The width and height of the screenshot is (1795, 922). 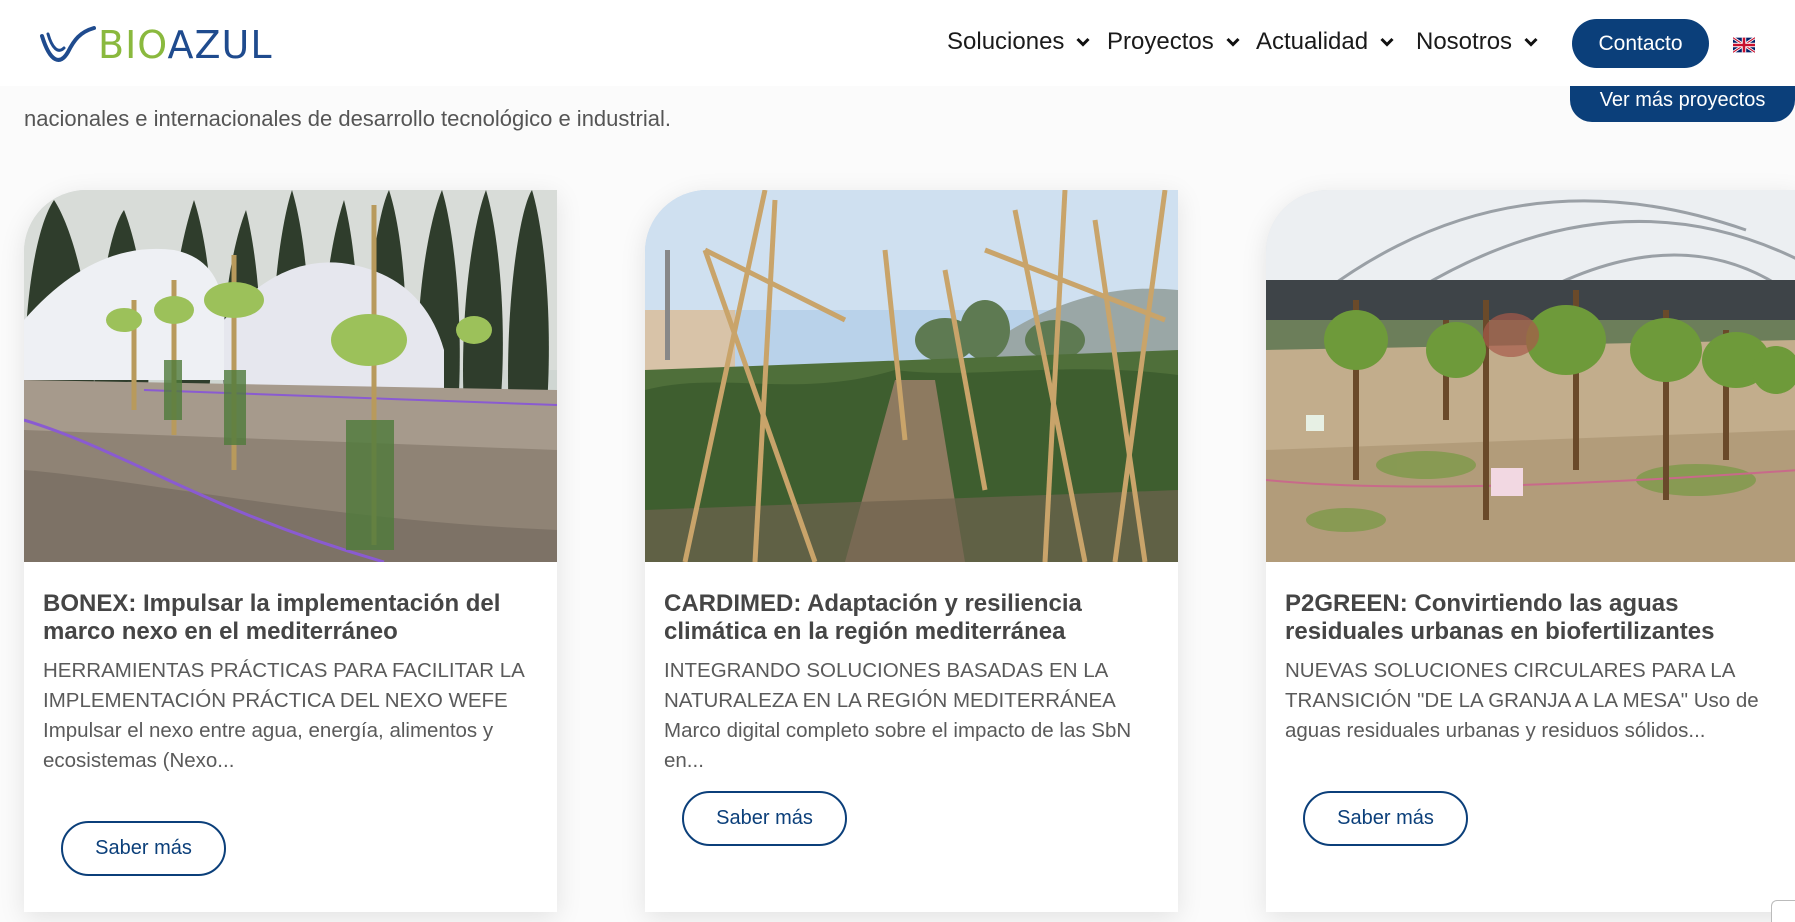 What do you see at coordinates (68, 44) in the screenshot?
I see `wave-logo-icon` at bounding box center [68, 44].